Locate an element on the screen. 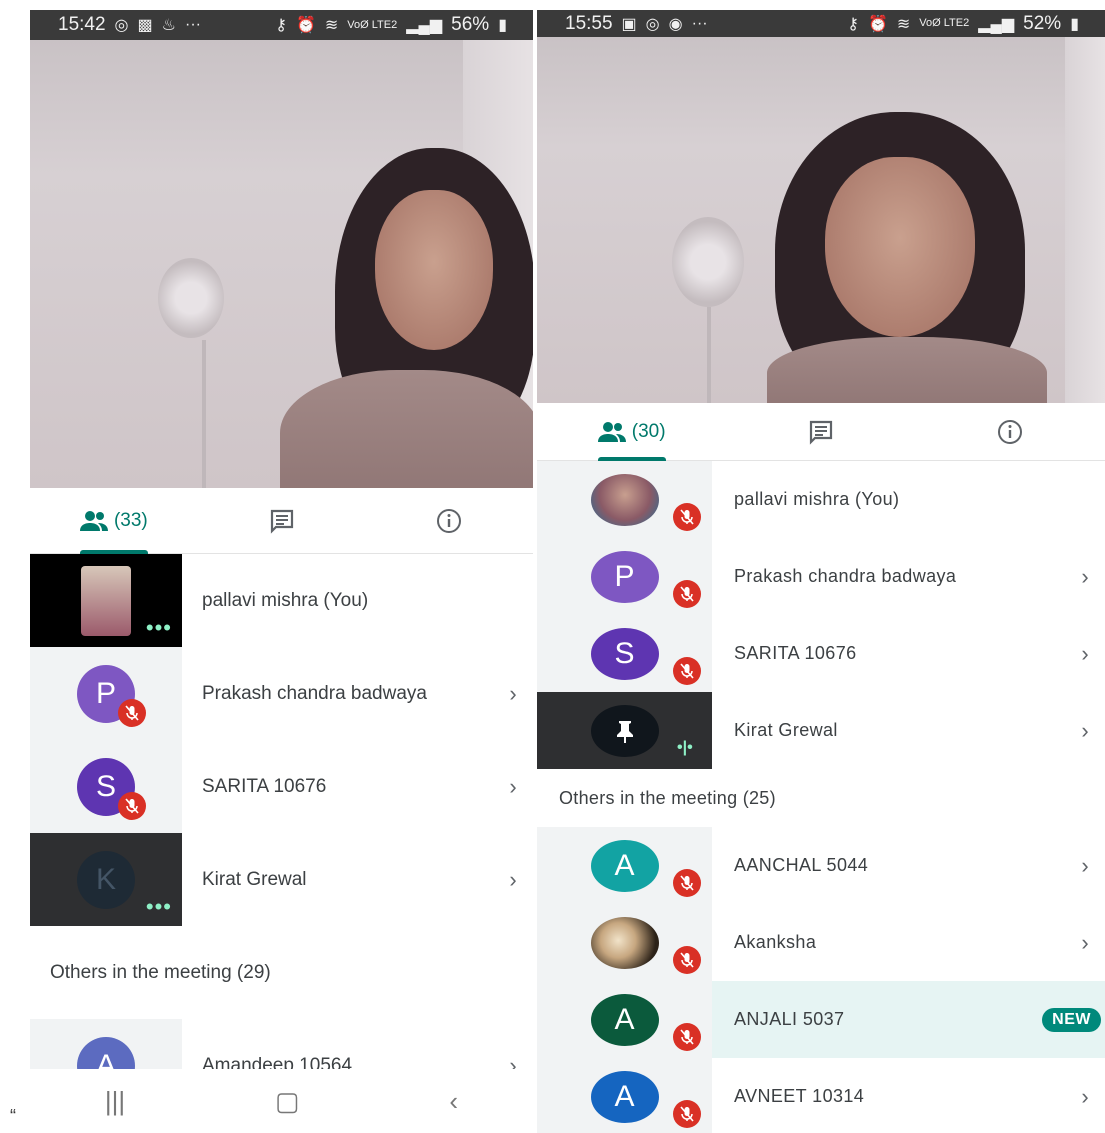  more-dots-icon: ··· is located at coordinates (192, 24).